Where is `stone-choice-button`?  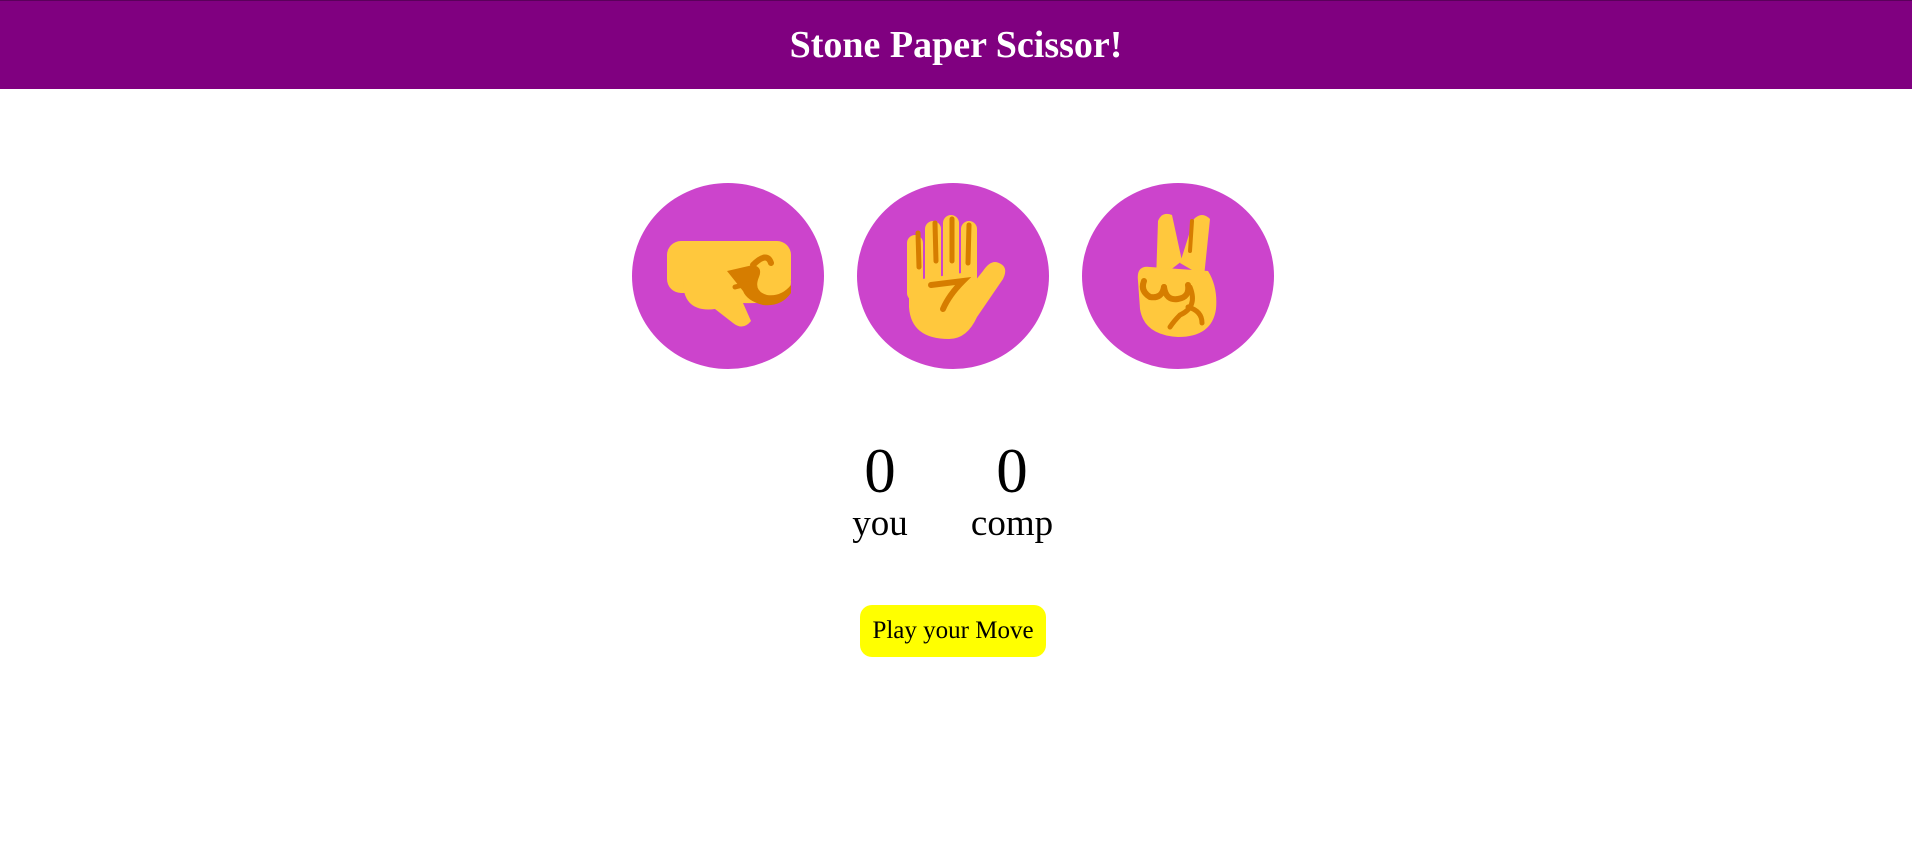 stone-choice-button is located at coordinates (728, 276).